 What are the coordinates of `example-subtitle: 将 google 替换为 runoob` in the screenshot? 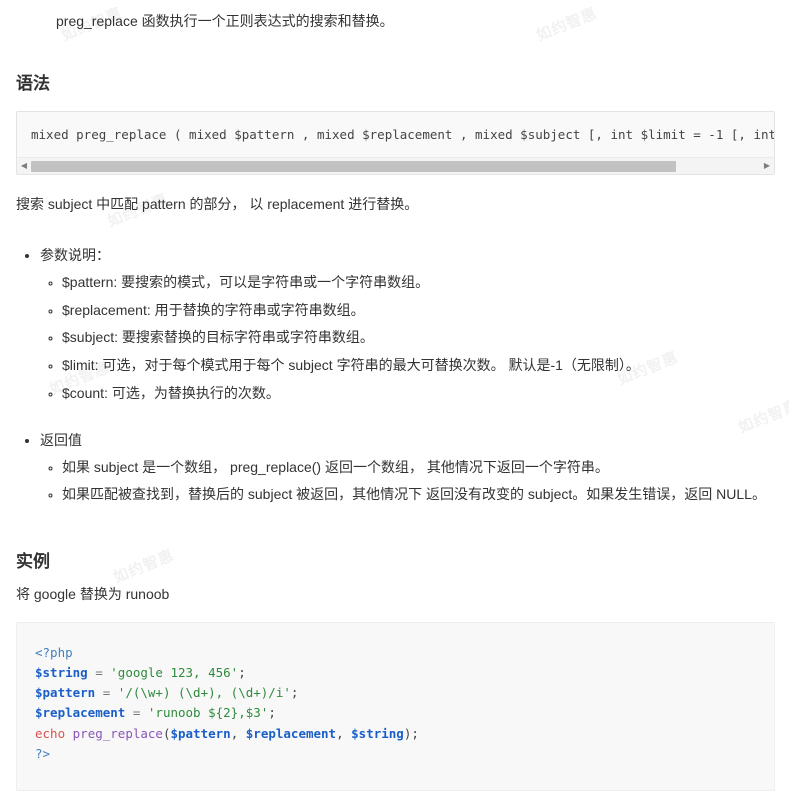 It's located at (93, 593).